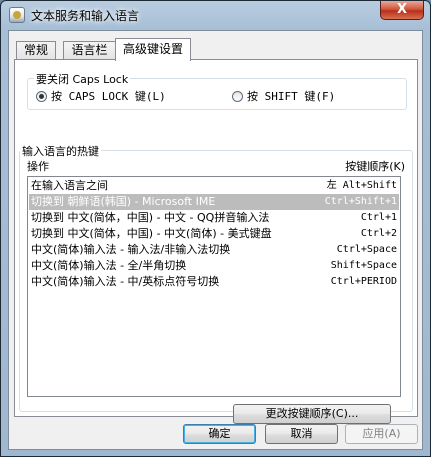 This screenshot has width=431, height=457. What do you see at coordinates (214, 266) in the screenshot?
I see `list-item: 中文(简体)输入法 - 全/半角切换 Shift+Space` at bounding box center [214, 266].